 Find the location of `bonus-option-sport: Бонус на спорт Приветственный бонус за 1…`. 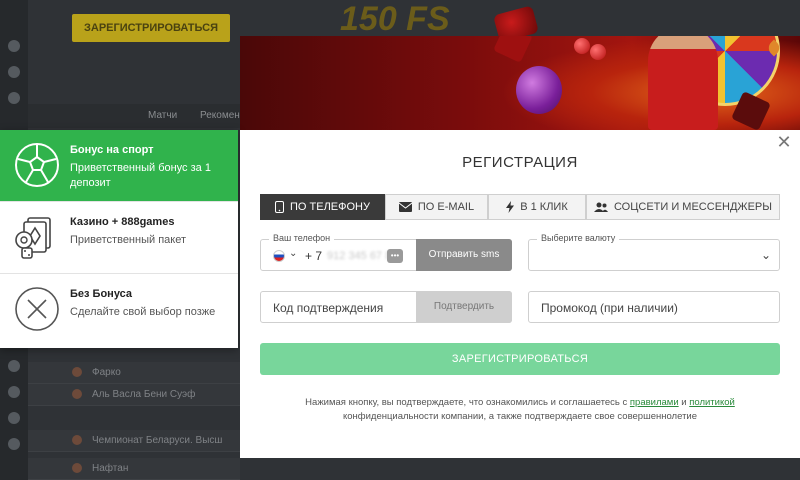

bonus-option-sport: Бонус на спорт Приветственный бонус за 1… is located at coordinates (119, 166).